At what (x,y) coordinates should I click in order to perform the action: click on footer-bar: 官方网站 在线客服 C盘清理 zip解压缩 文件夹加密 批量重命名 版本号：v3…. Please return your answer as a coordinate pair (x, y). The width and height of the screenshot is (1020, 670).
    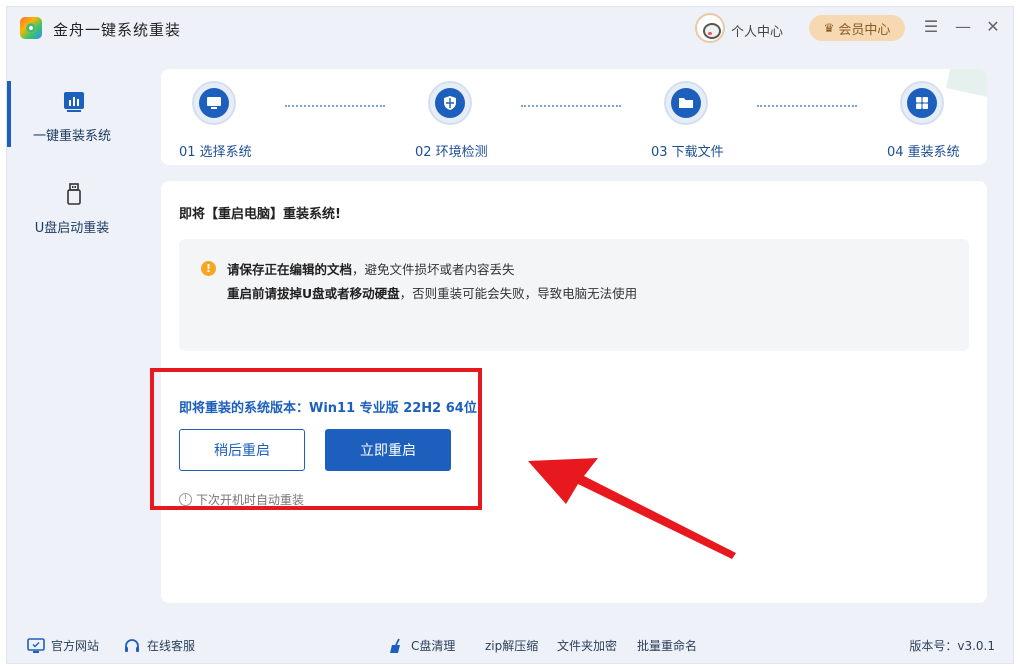
    Looking at the image, I should click on (510, 645).